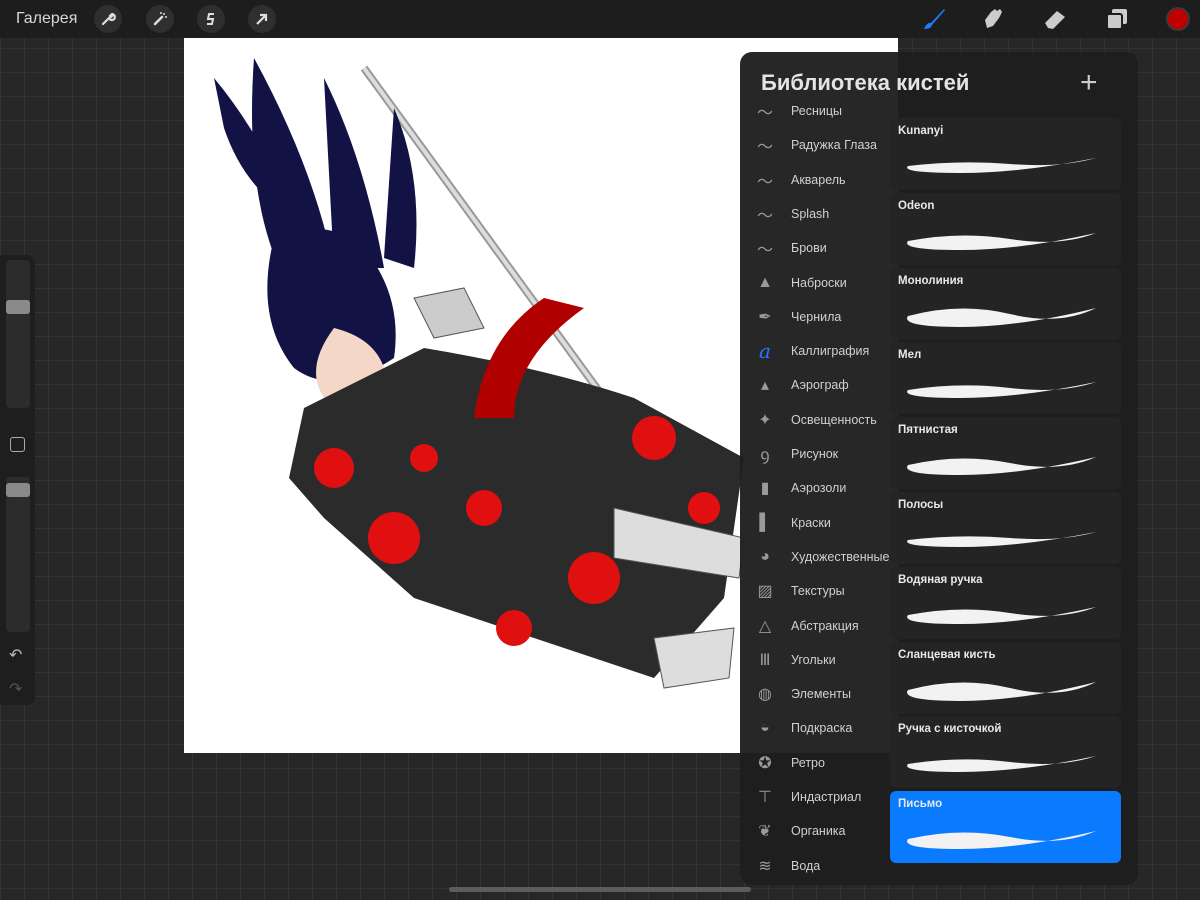  I want to click on category-item: ▌ Краски, so click(817, 523).